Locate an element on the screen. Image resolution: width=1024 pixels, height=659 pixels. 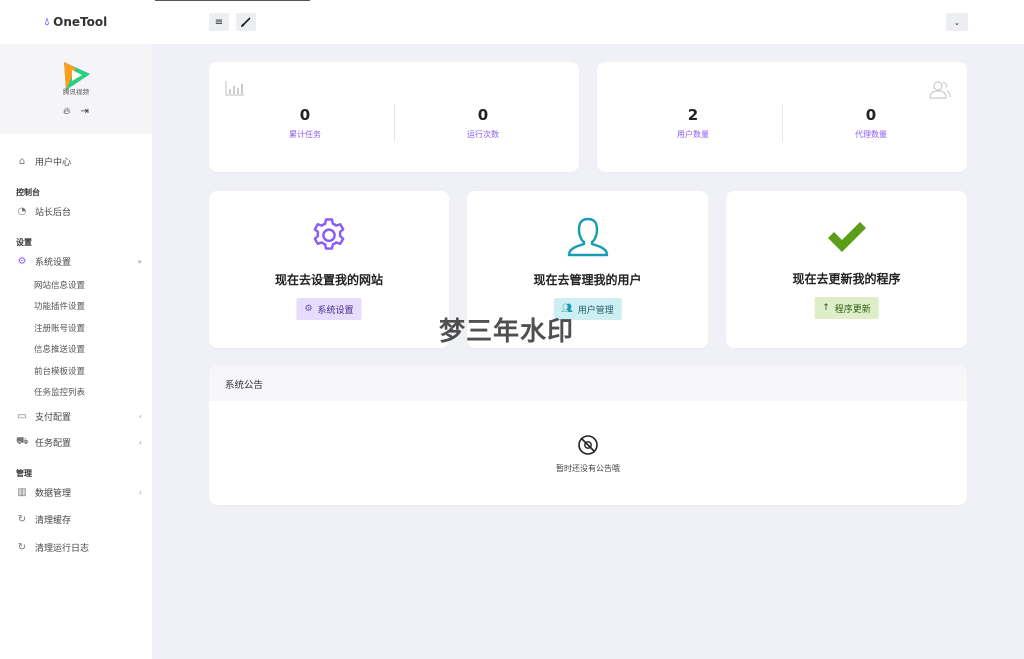
stat-user-count: 2 用户数量 is located at coordinates (693, 123).